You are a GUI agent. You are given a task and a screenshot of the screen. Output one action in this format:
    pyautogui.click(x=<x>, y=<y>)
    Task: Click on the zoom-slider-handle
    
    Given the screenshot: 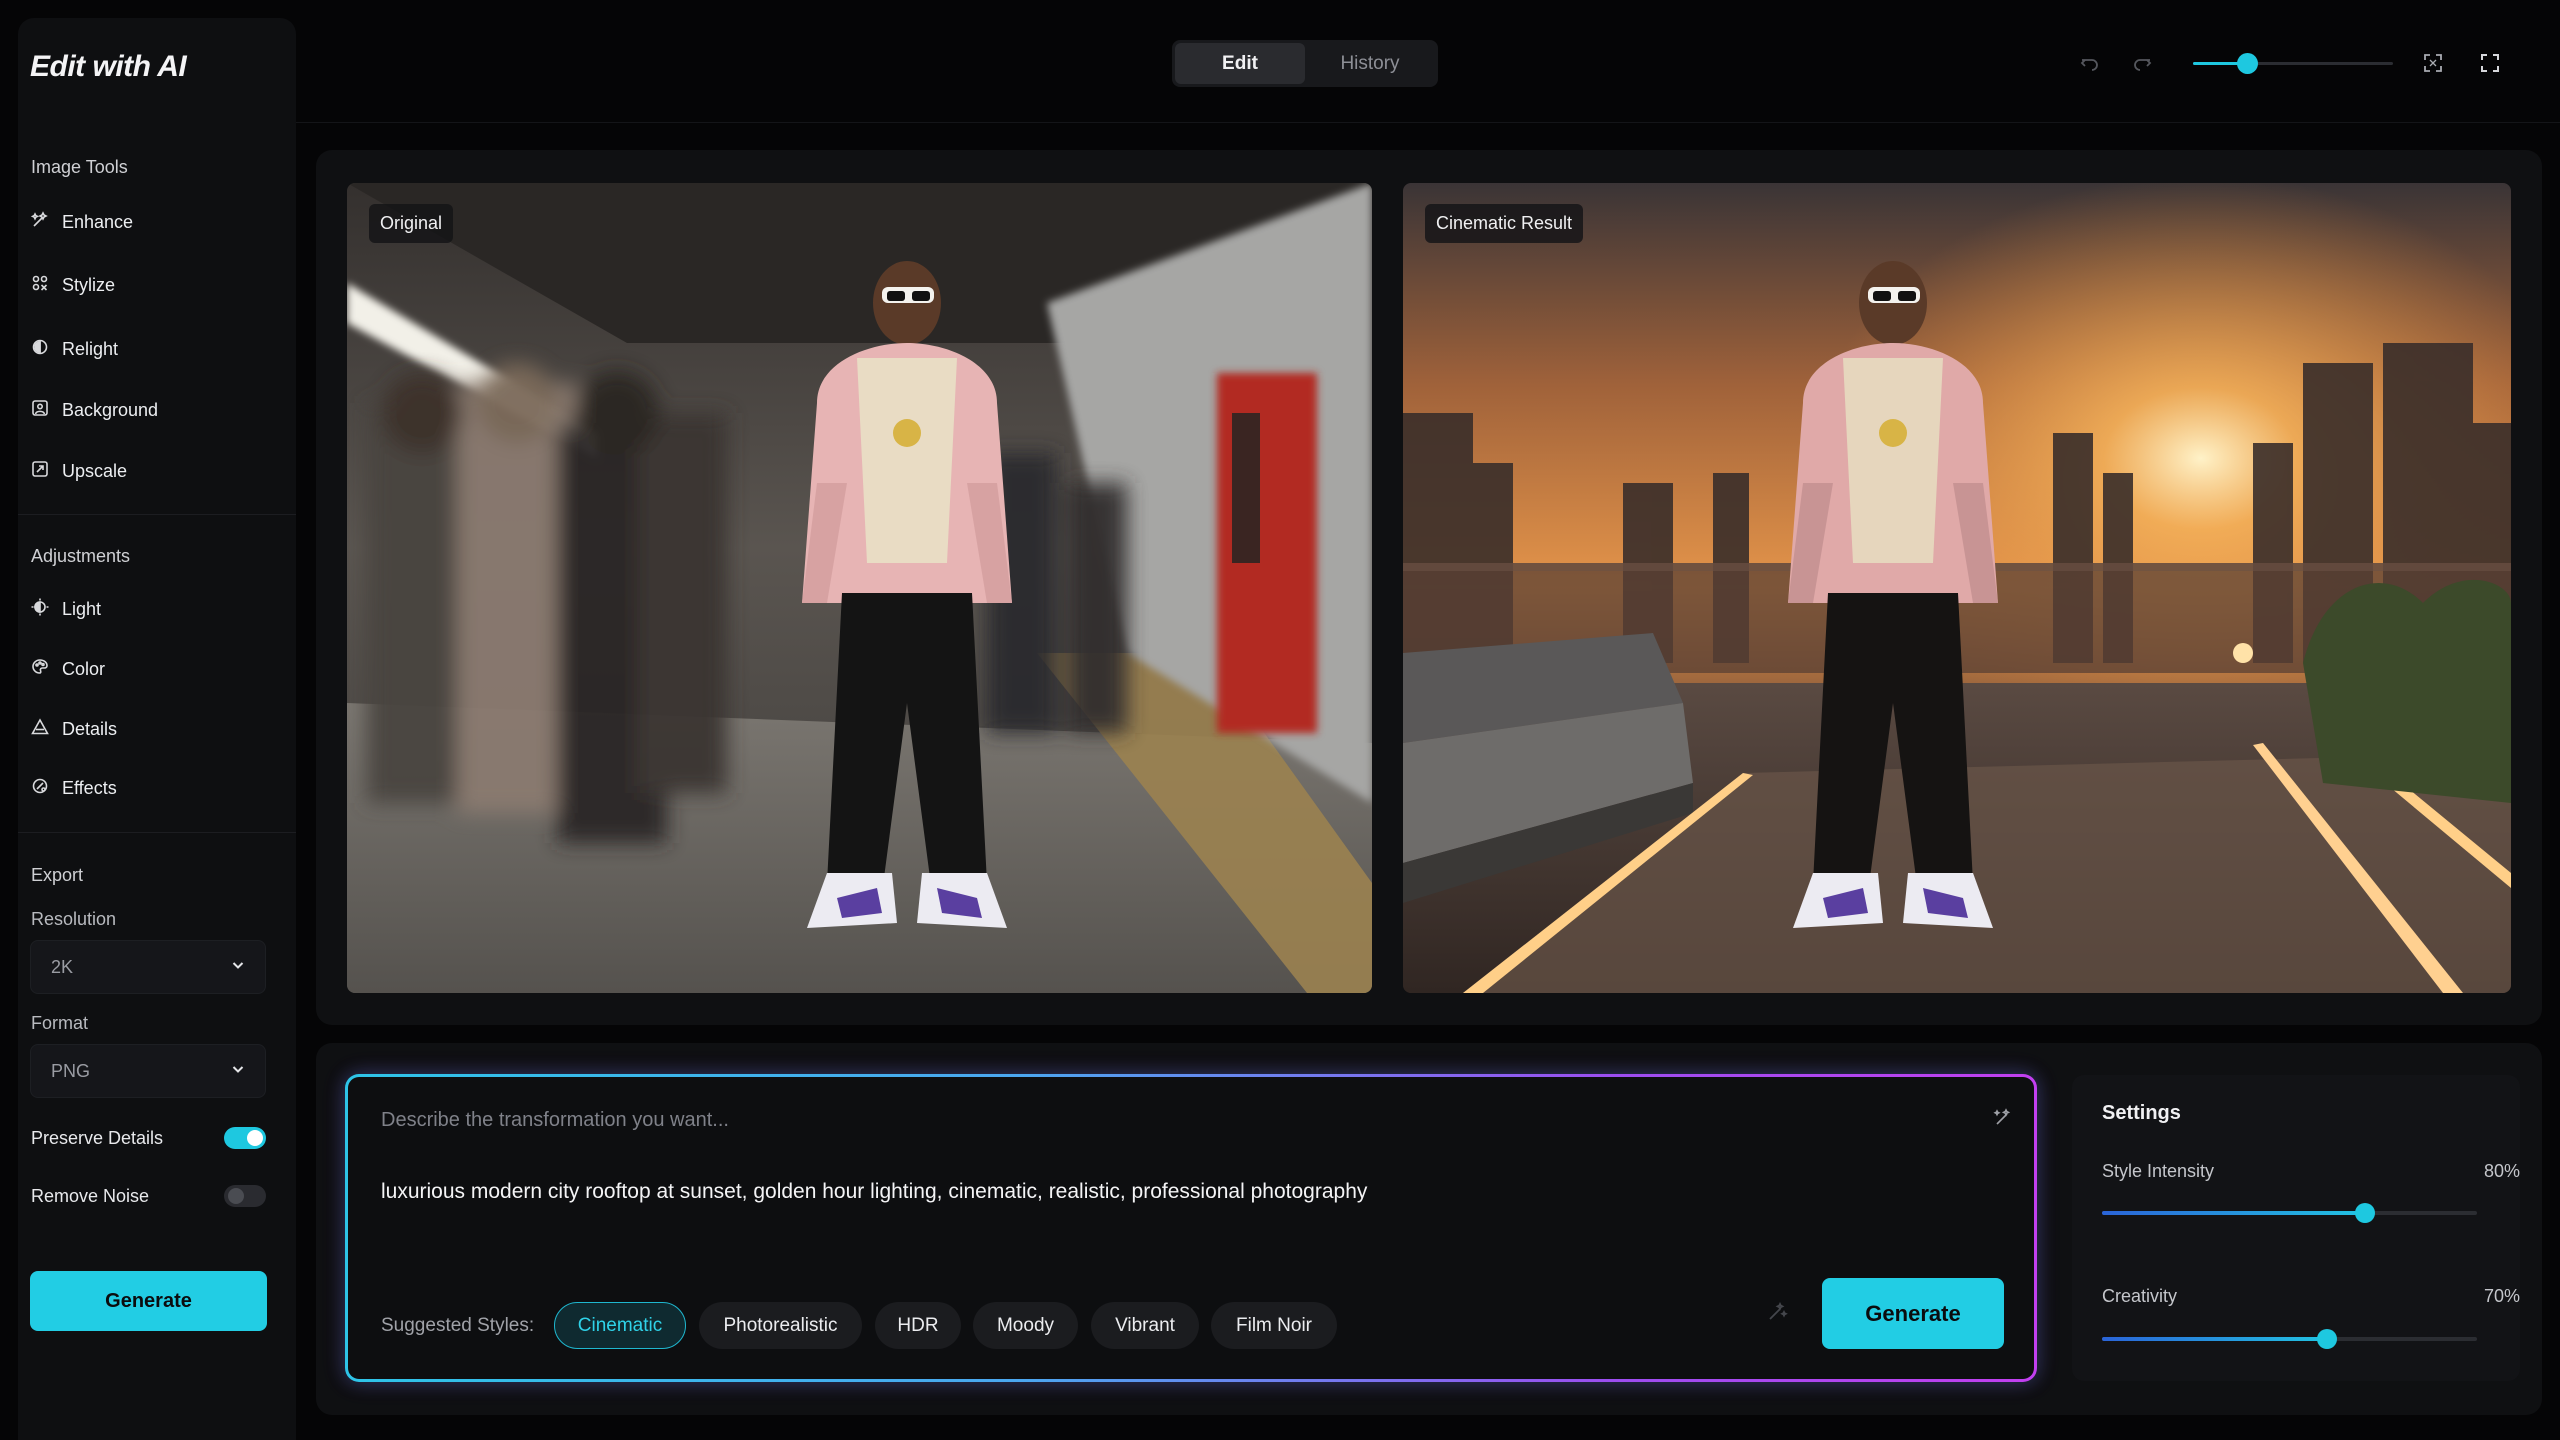 What is the action you would take?
    pyautogui.click(x=2247, y=63)
    